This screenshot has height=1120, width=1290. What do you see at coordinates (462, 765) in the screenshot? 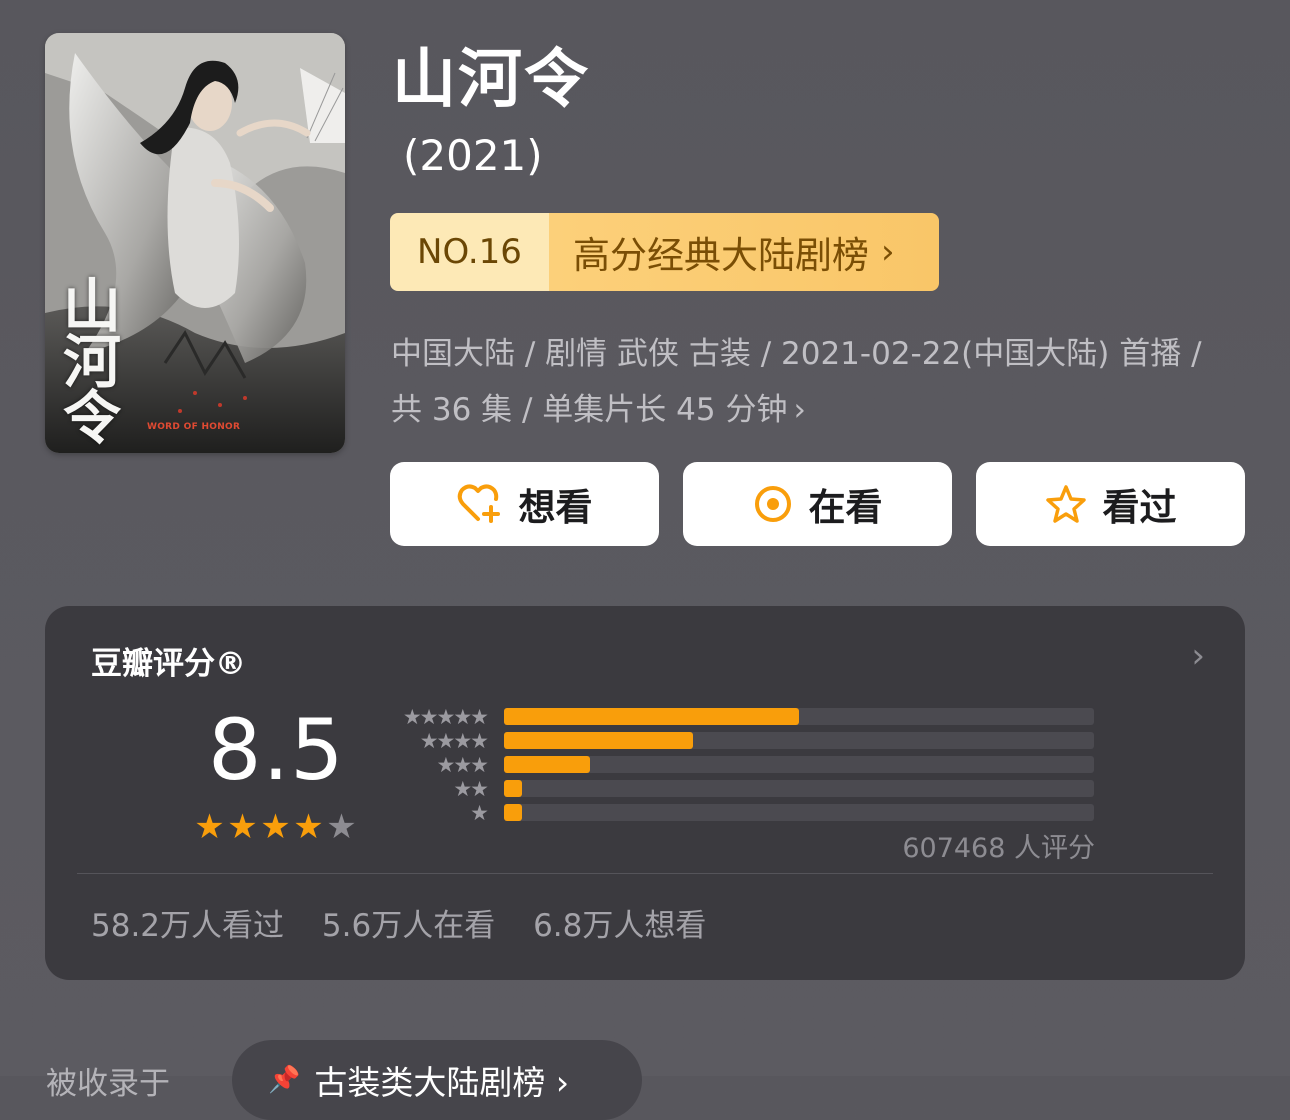
I see `rating-row-stars: ★★★` at bounding box center [462, 765].